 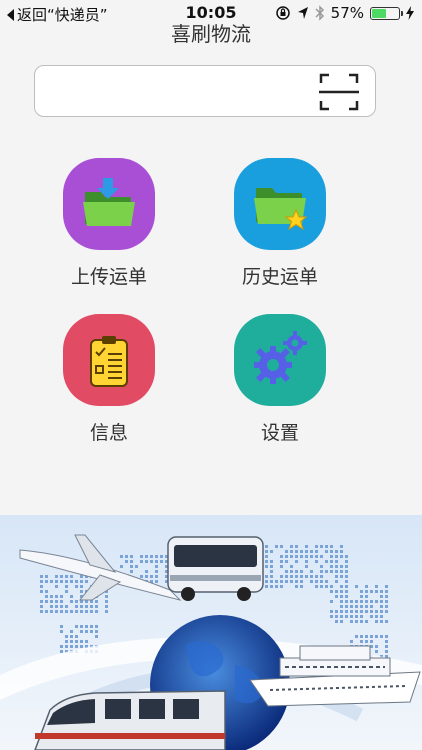 I want to click on info-icon-bg, so click(x=109, y=360).